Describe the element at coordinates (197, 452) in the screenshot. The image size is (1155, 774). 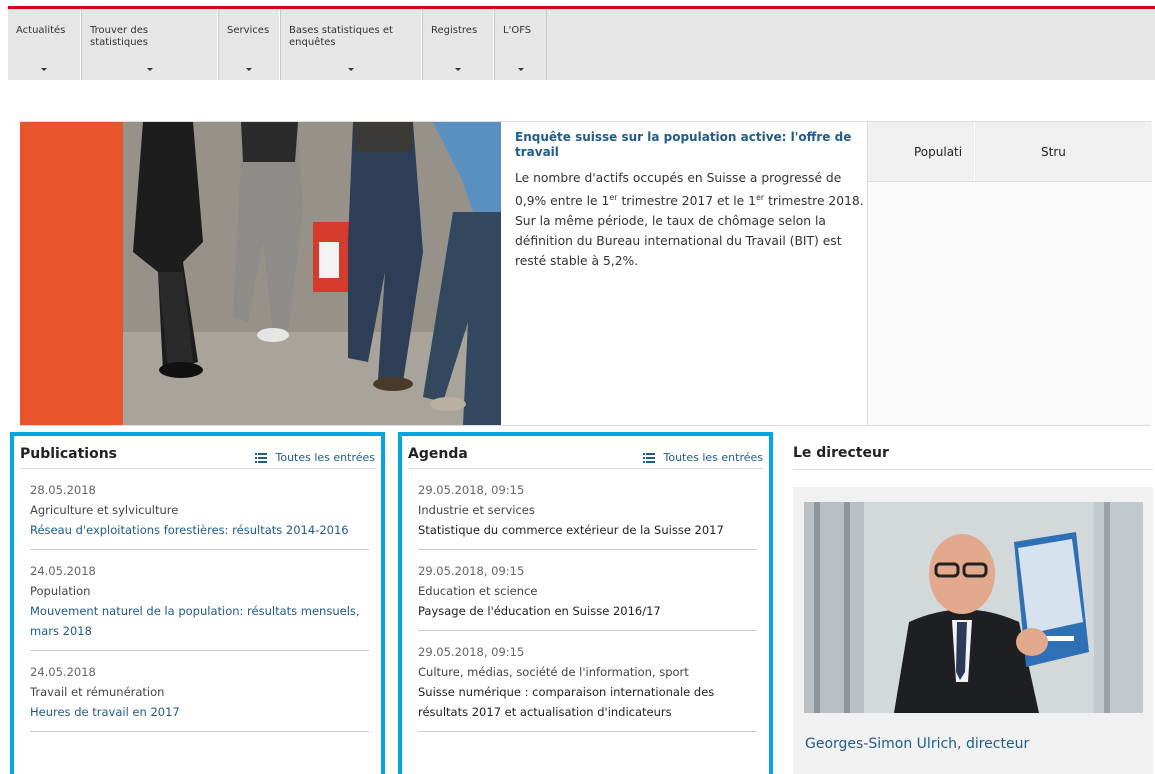
I see `publications-header: Publications Toutes les entrées` at that location.